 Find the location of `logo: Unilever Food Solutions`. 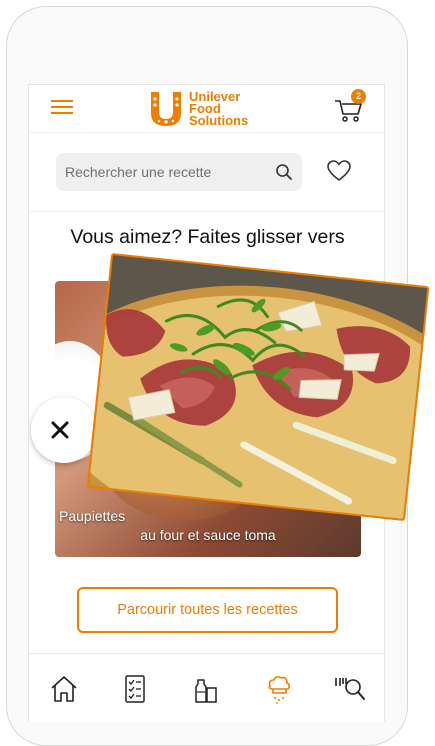

logo: Unilever Food Solutions is located at coordinates (202, 109).